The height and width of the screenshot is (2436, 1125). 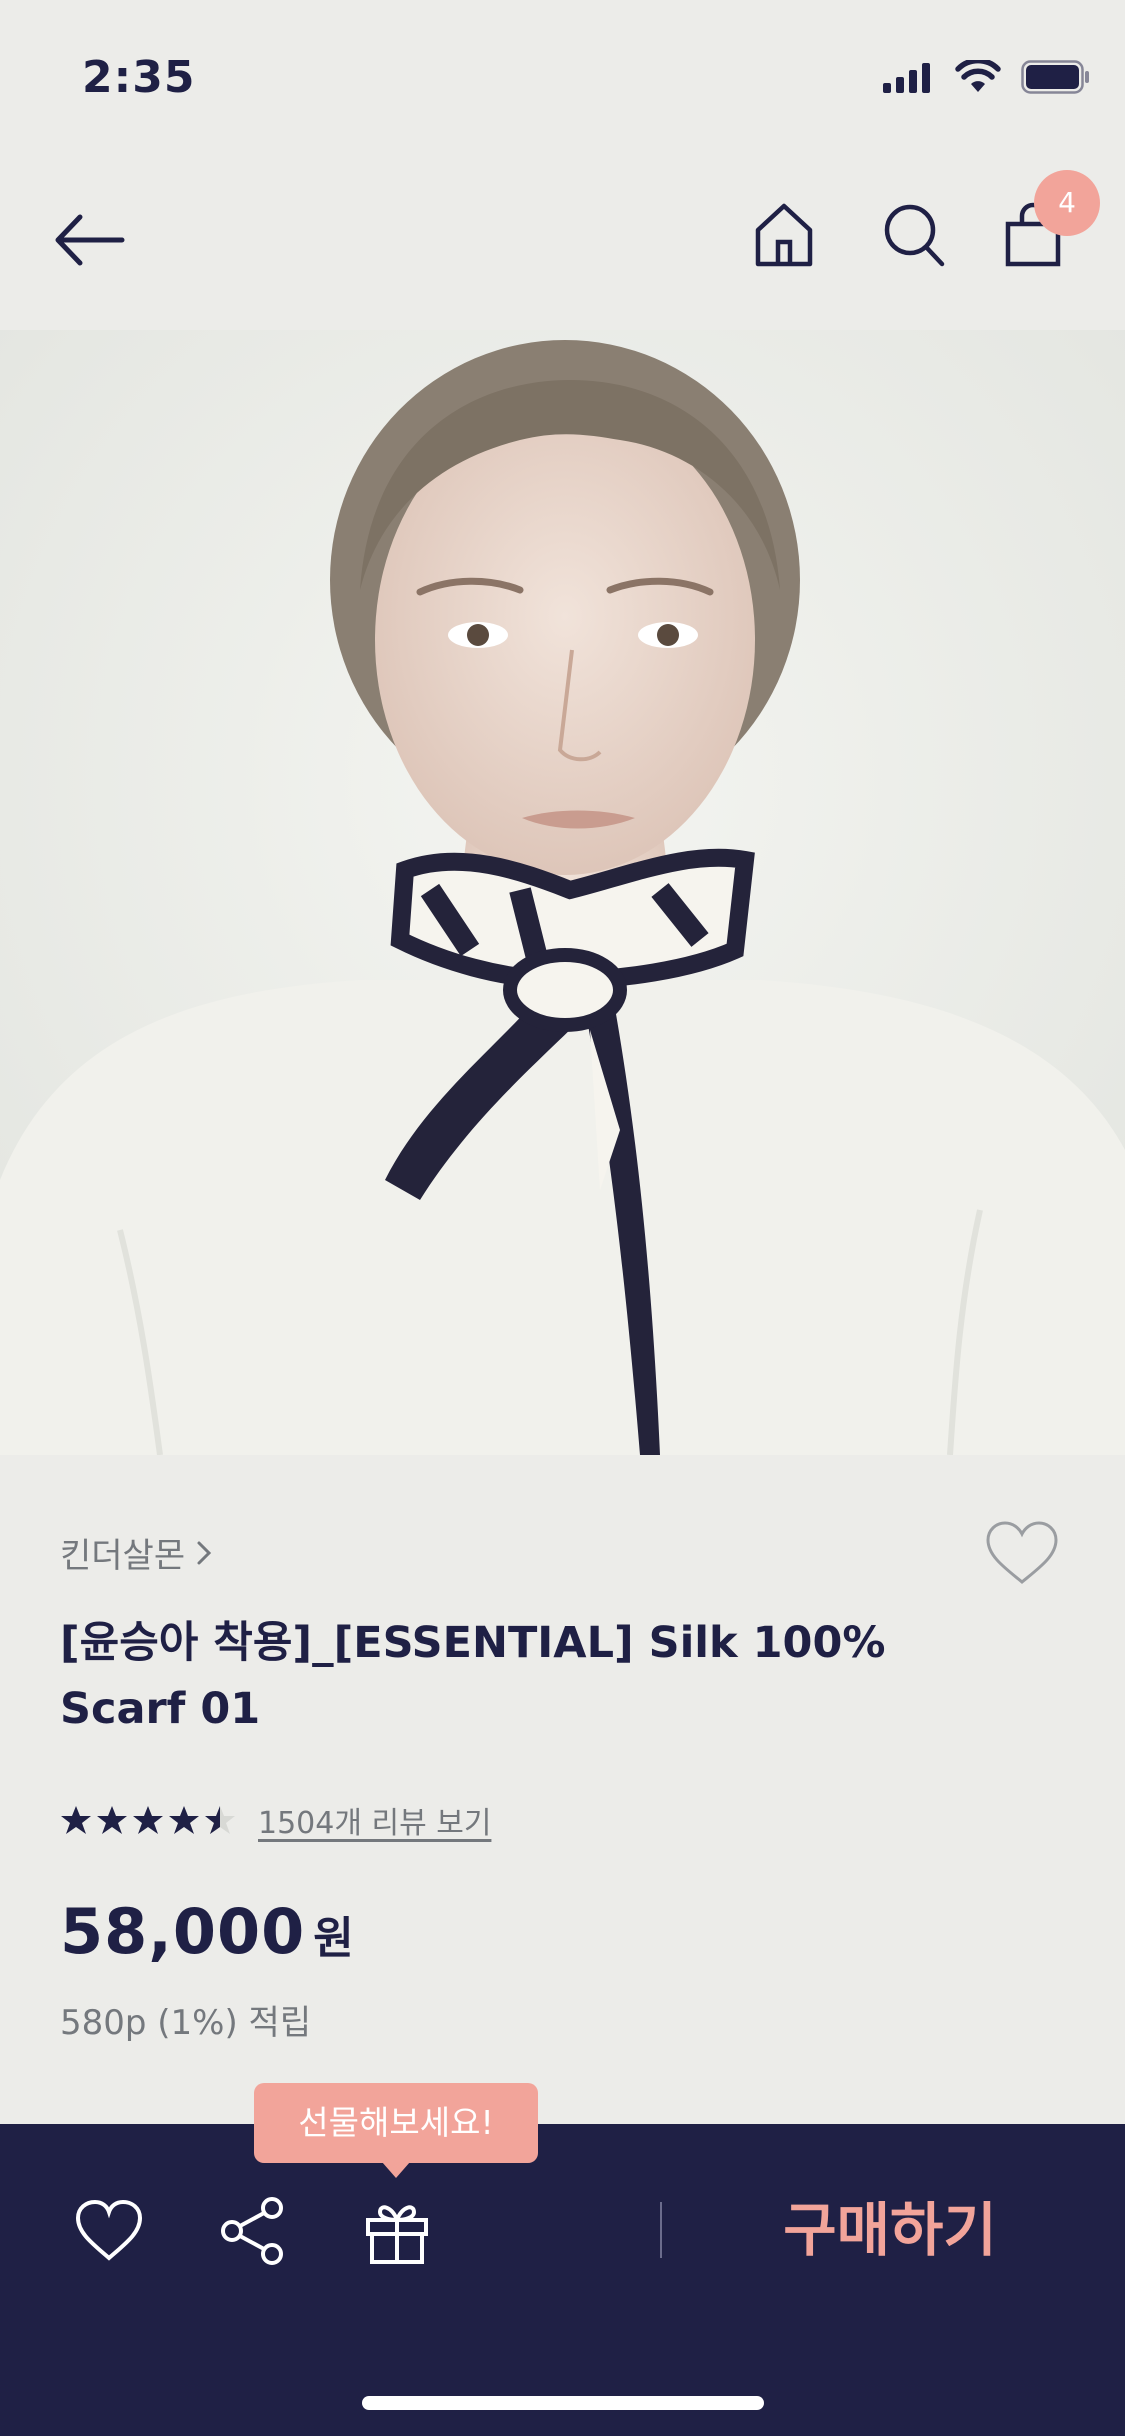 I want to click on price-currency: 원, so click(x=333, y=1938).